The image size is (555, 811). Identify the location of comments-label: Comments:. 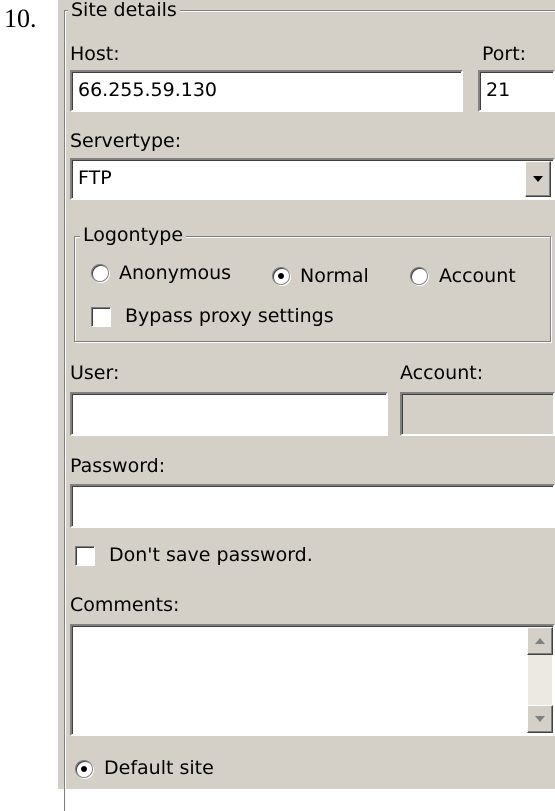
(125, 605).